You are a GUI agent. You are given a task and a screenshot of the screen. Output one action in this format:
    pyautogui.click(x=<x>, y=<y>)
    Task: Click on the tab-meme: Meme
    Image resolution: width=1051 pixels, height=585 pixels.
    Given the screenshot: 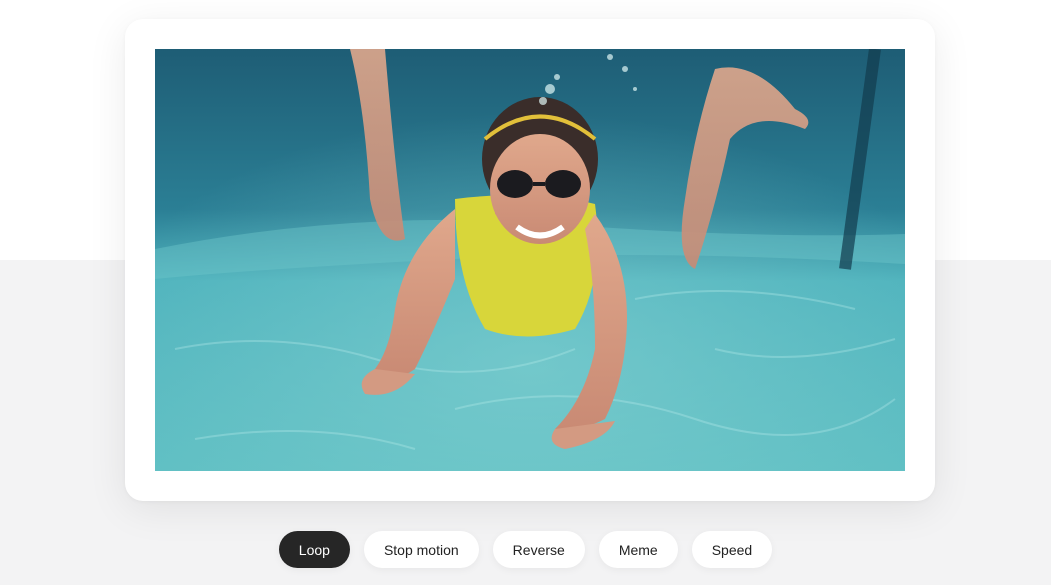 What is the action you would take?
    pyautogui.click(x=638, y=549)
    